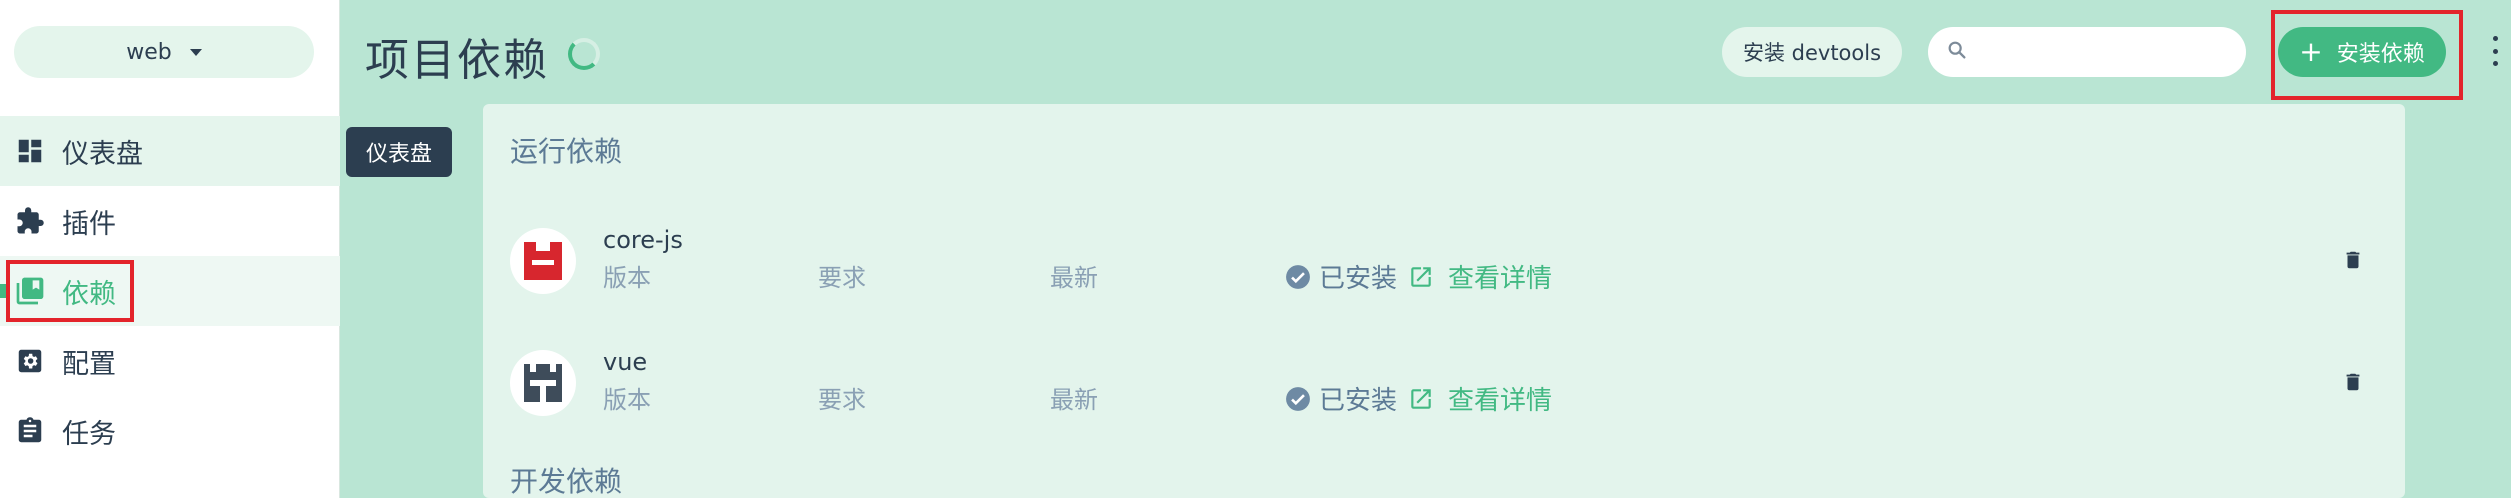 The height and width of the screenshot is (498, 2511). What do you see at coordinates (170, 361) in the screenshot?
I see `sidebar-item-configuration: 配置` at bounding box center [170, 361].